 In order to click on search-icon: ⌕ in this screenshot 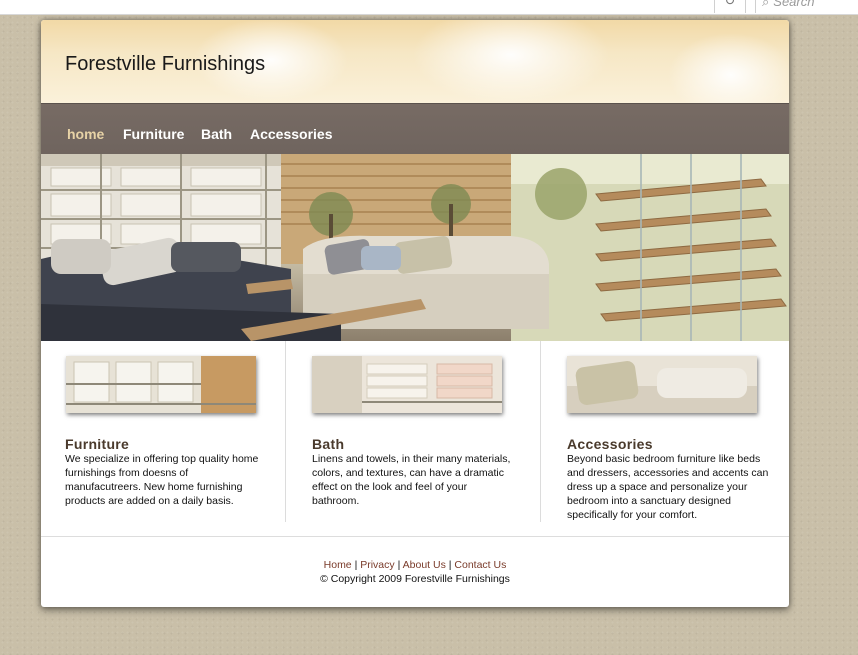, I will do `click(766, 5)`.